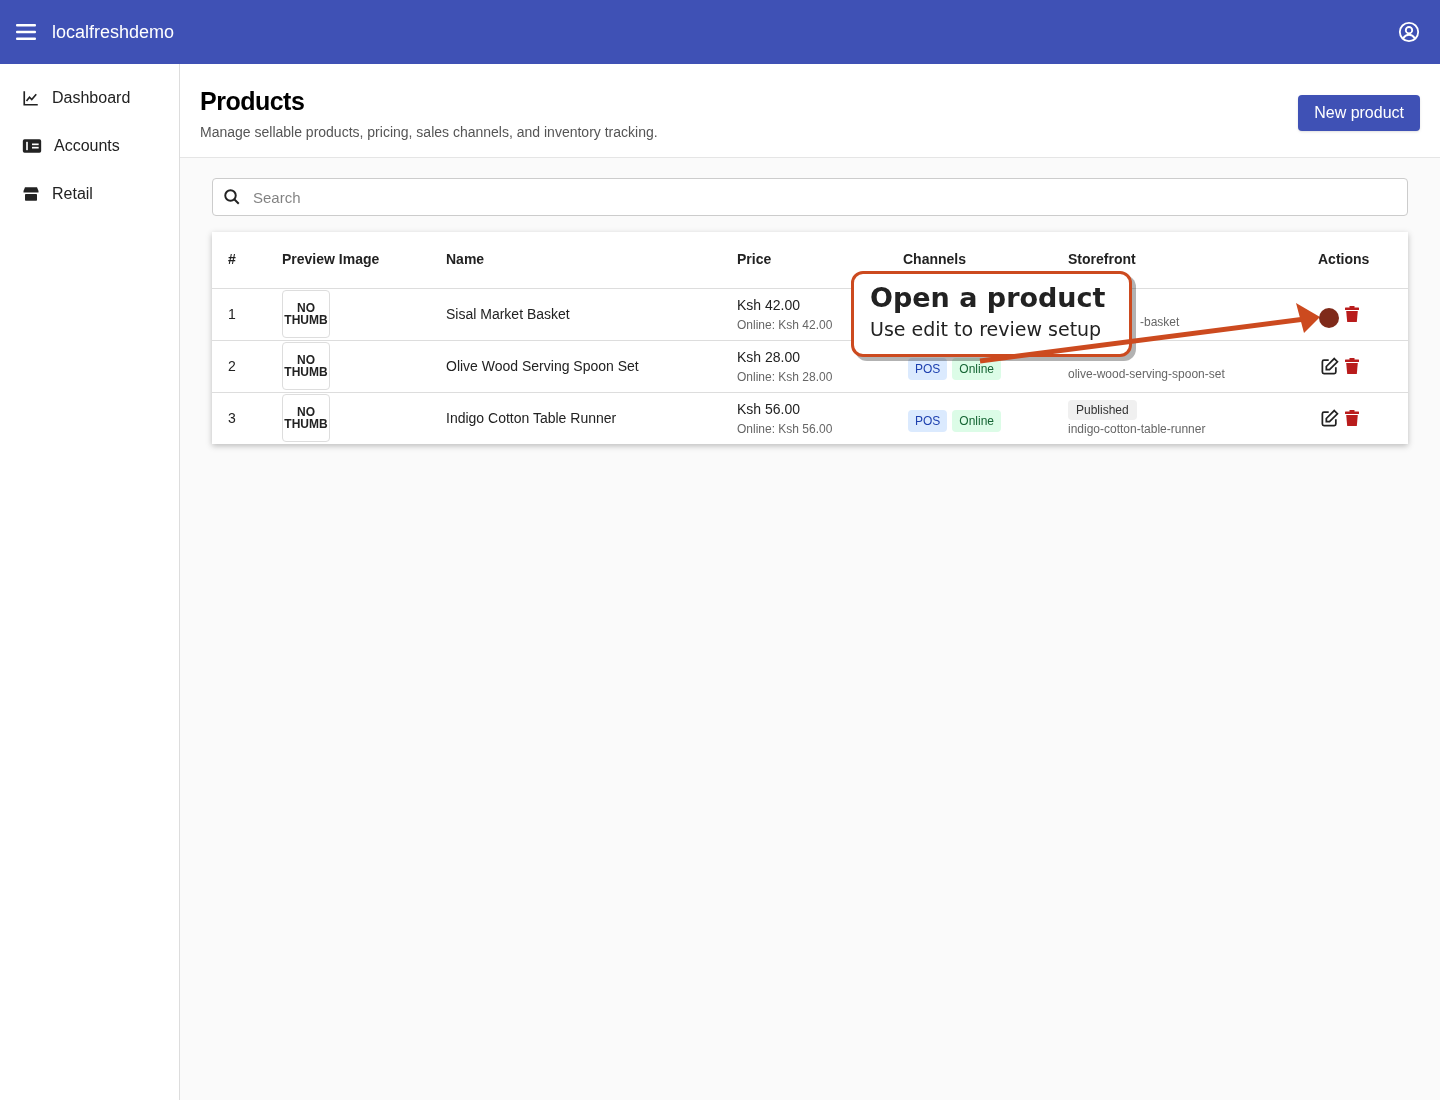 The height and width of the screenshot is (1100, 1440). I want to click on page-subtitle: Manage sellable products, pricing, sales channels, and inventory tracking., so click(429, 132).